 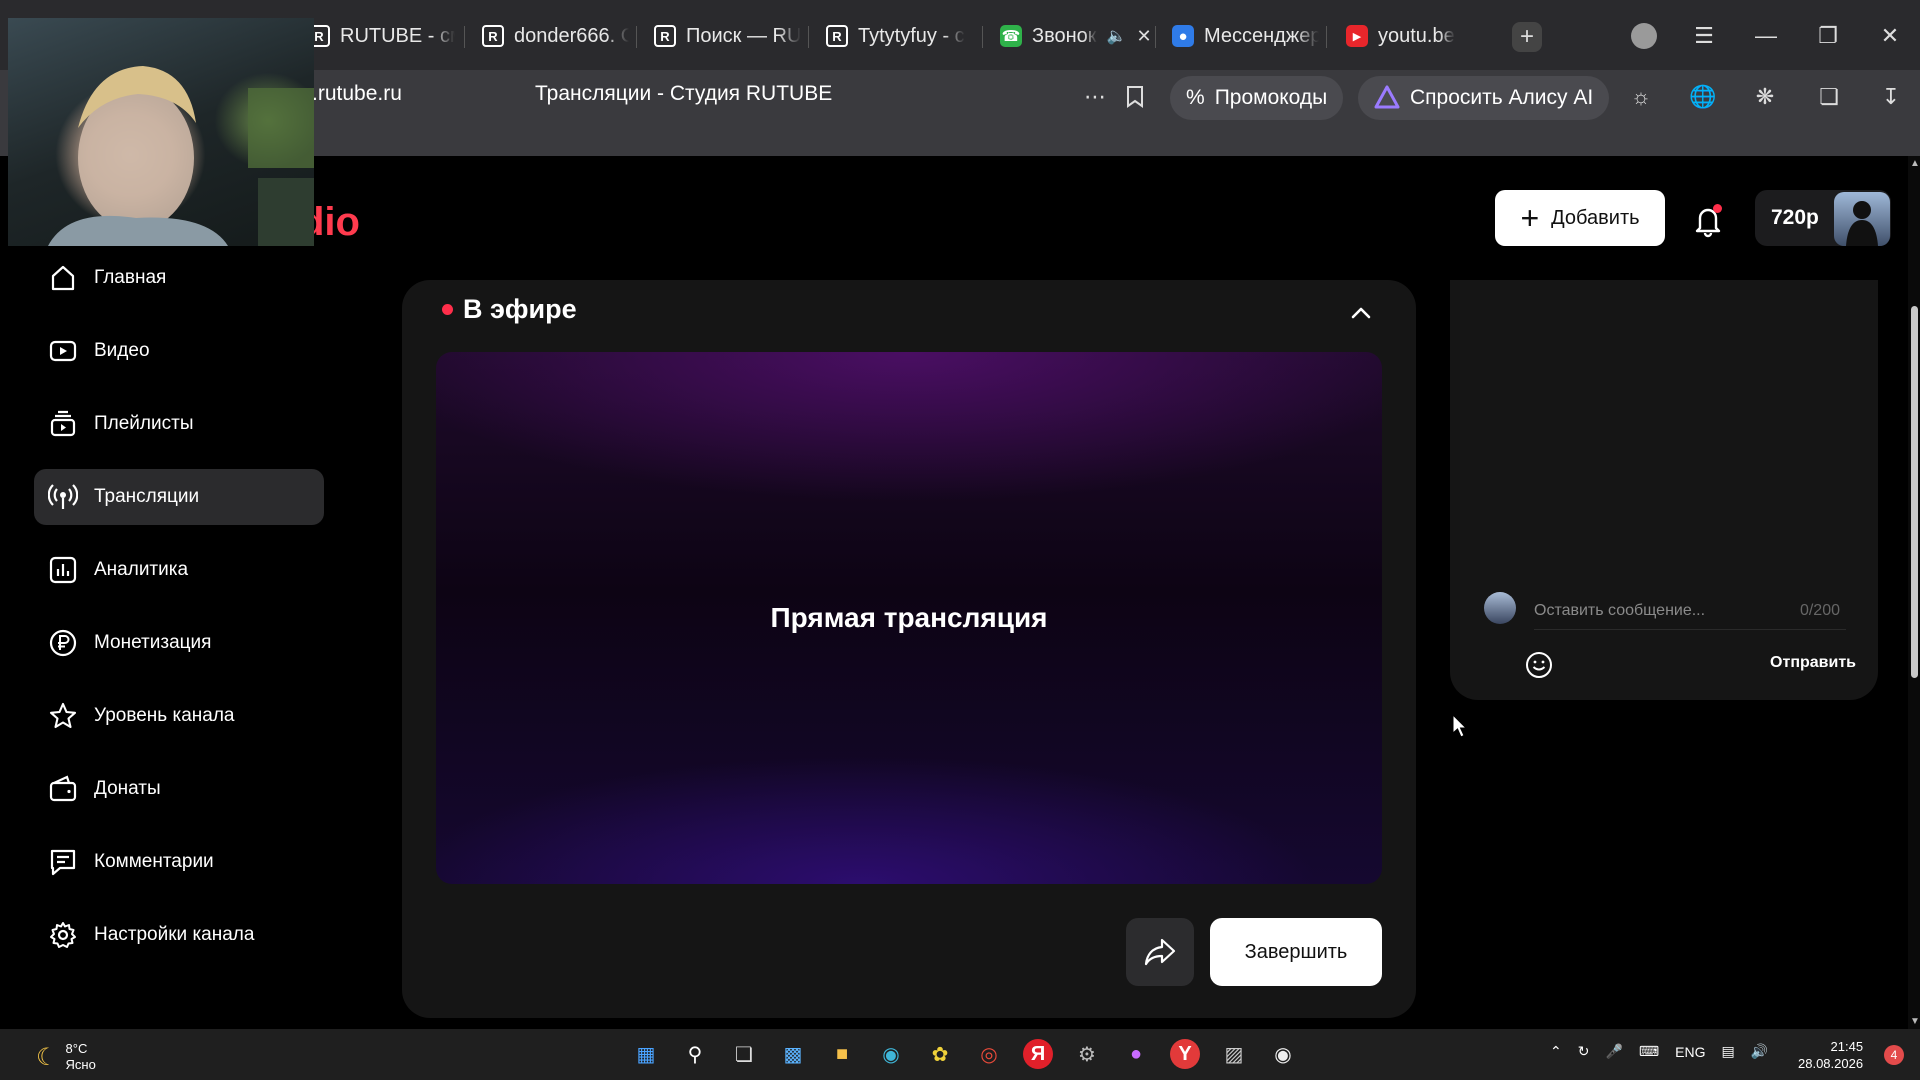 I want to click on sidebar-item-playlists: Плейлисты, so click(x=179, y=424).